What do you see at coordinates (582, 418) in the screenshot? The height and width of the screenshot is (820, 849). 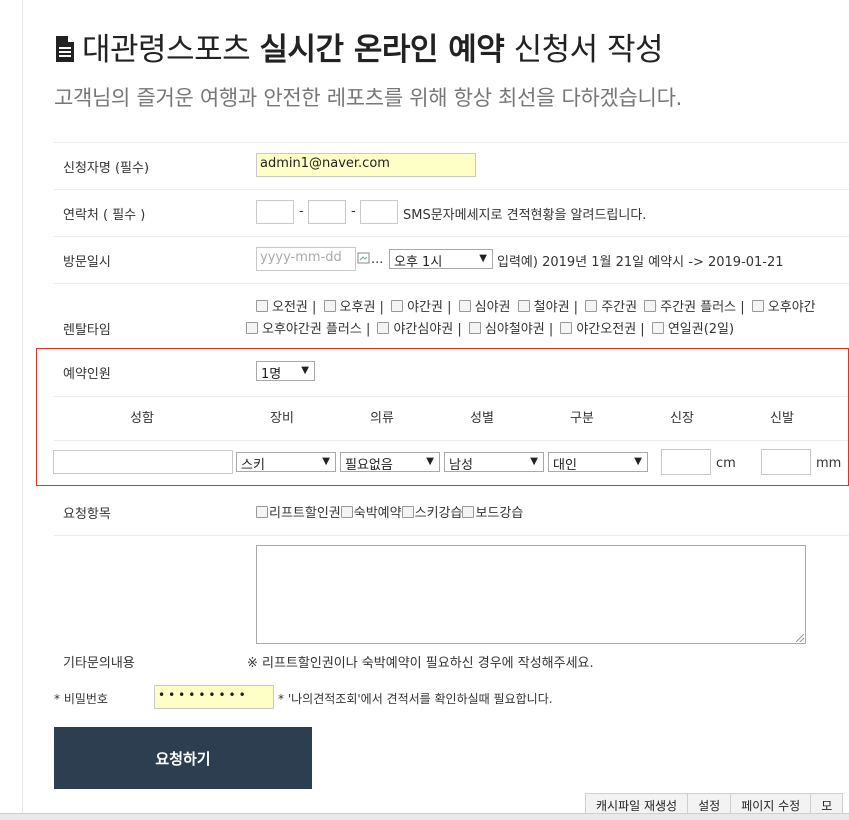 I see `column-header-category: 구분` at bounding box center [582, 418].